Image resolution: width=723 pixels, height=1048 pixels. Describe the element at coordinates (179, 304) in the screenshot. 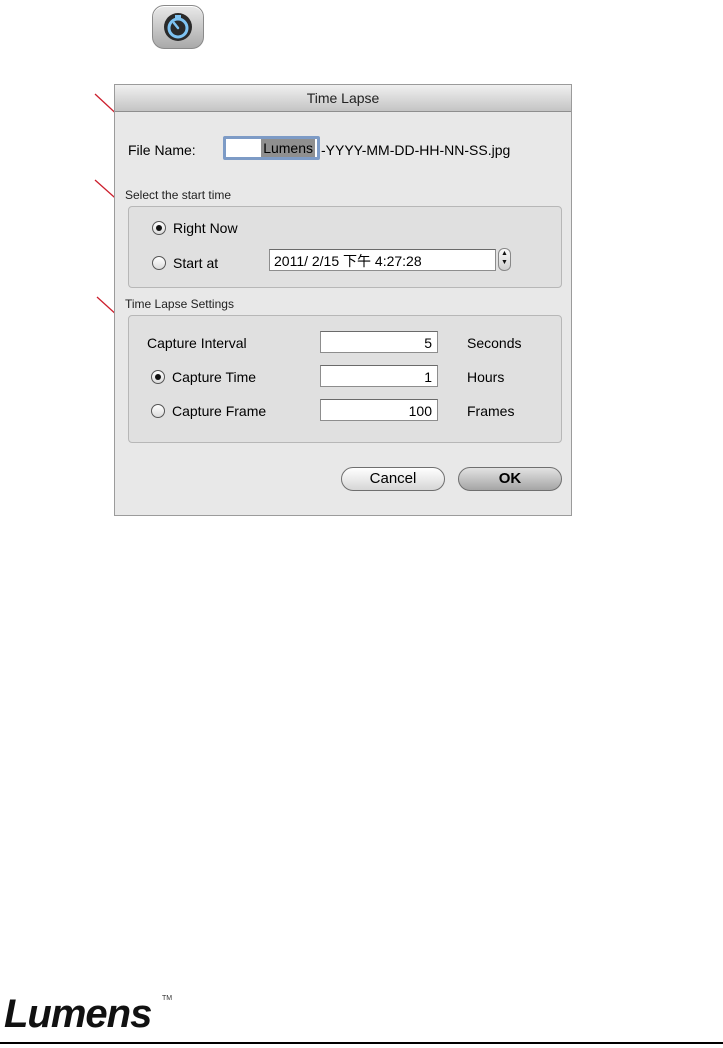

I see `settings-group-title: Time Lapse Settings` at that location.